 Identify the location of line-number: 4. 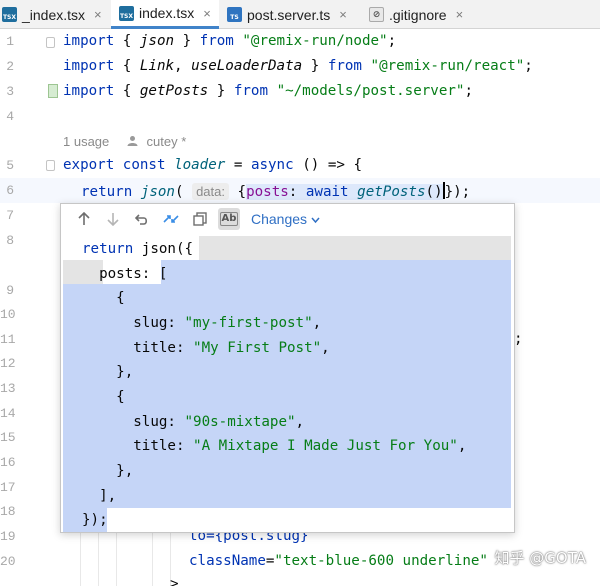
(10, 116).